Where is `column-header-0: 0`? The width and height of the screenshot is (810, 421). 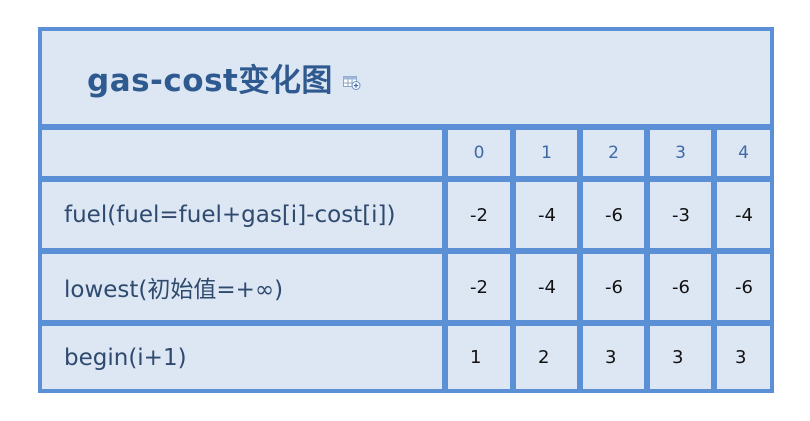 column-header-0: 0 is located at coordinates (479, 153).